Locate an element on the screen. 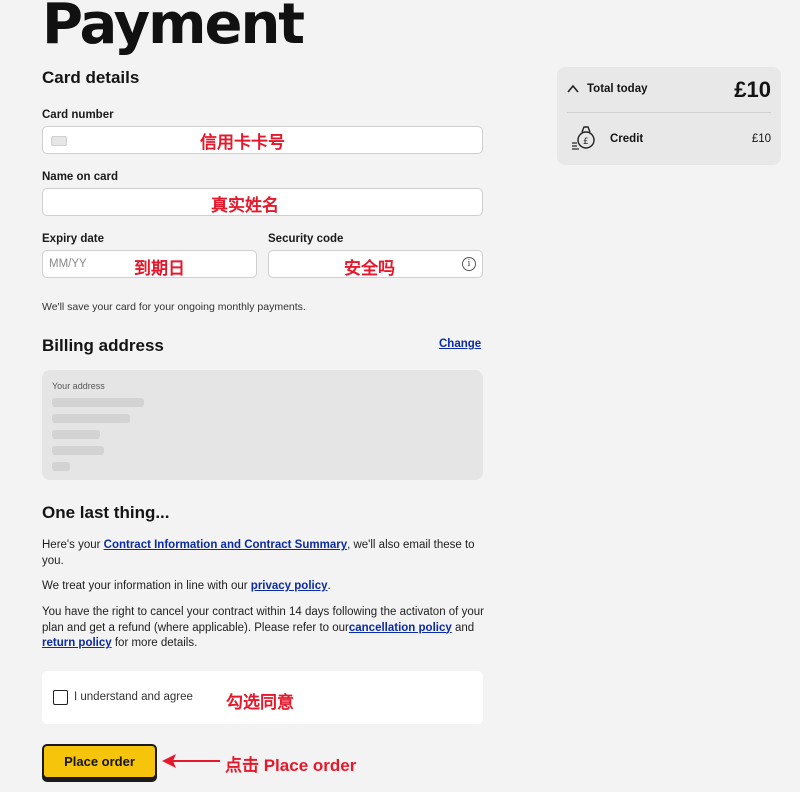  card-icon is located at coordinates (59, 141).